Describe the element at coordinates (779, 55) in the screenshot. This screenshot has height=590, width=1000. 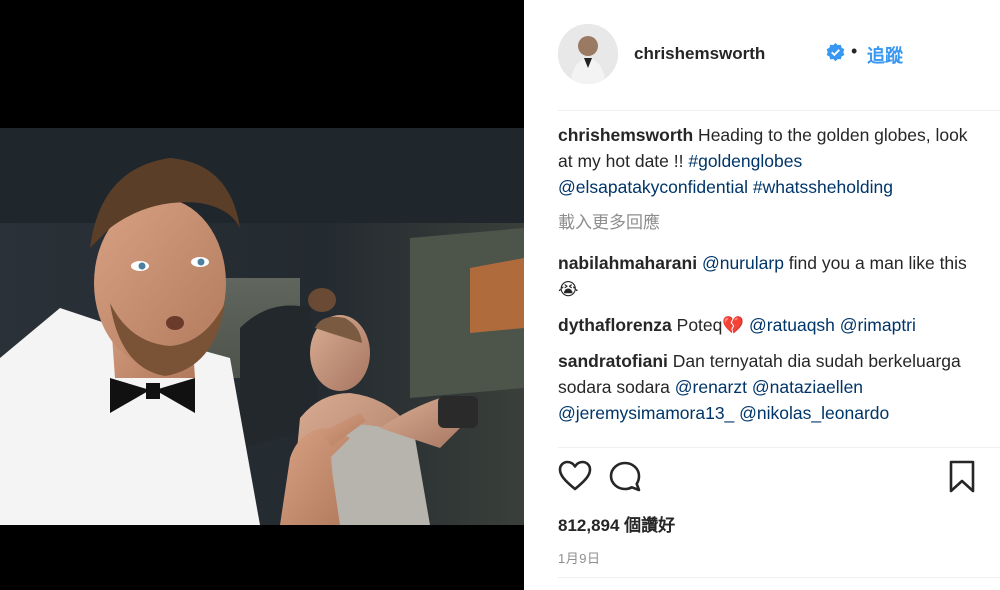
I see `post-header: chrishemsworth • 追蹤` at that location.